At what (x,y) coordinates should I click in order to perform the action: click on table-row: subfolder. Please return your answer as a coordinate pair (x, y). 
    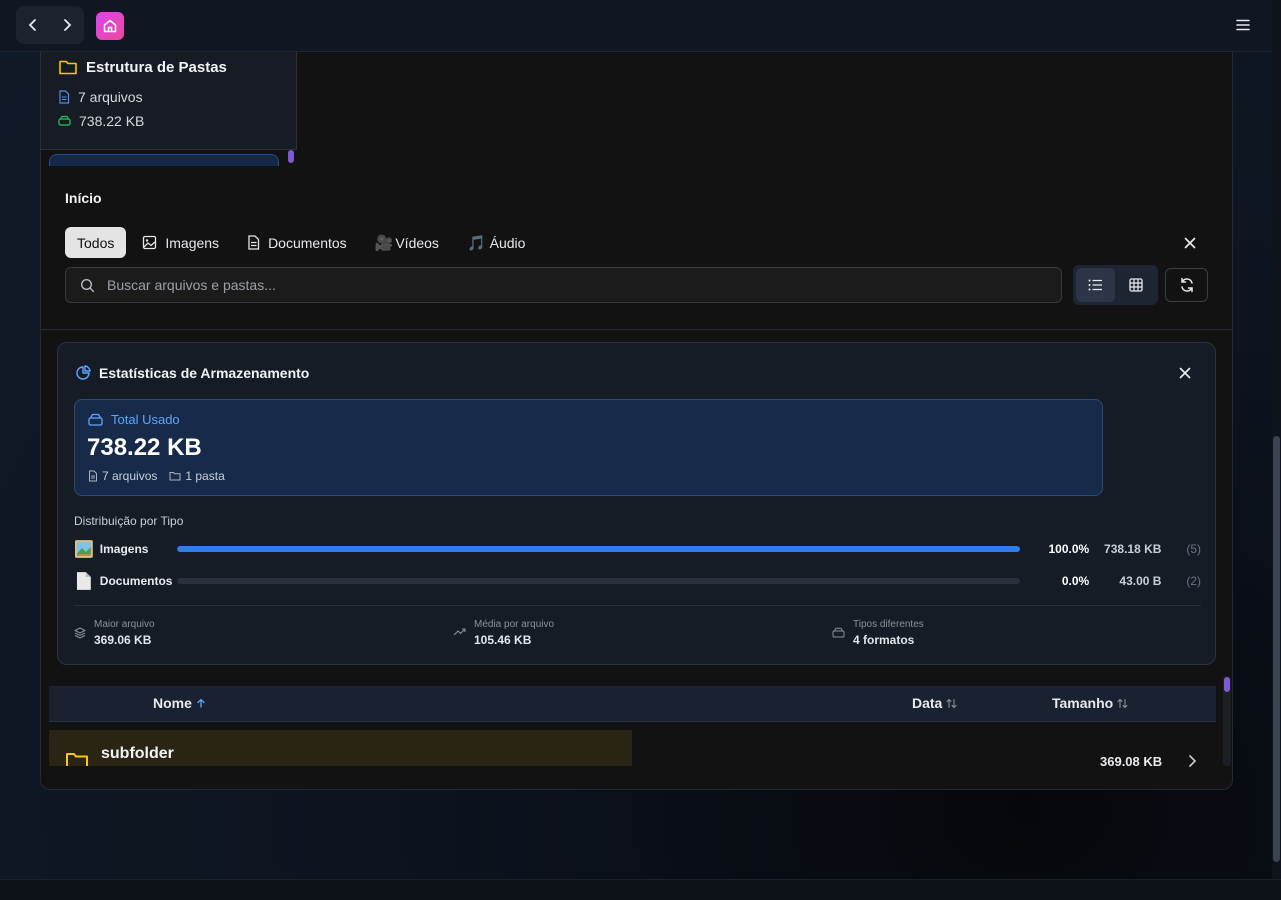
    Looking at the image, I should click on (340, 748).